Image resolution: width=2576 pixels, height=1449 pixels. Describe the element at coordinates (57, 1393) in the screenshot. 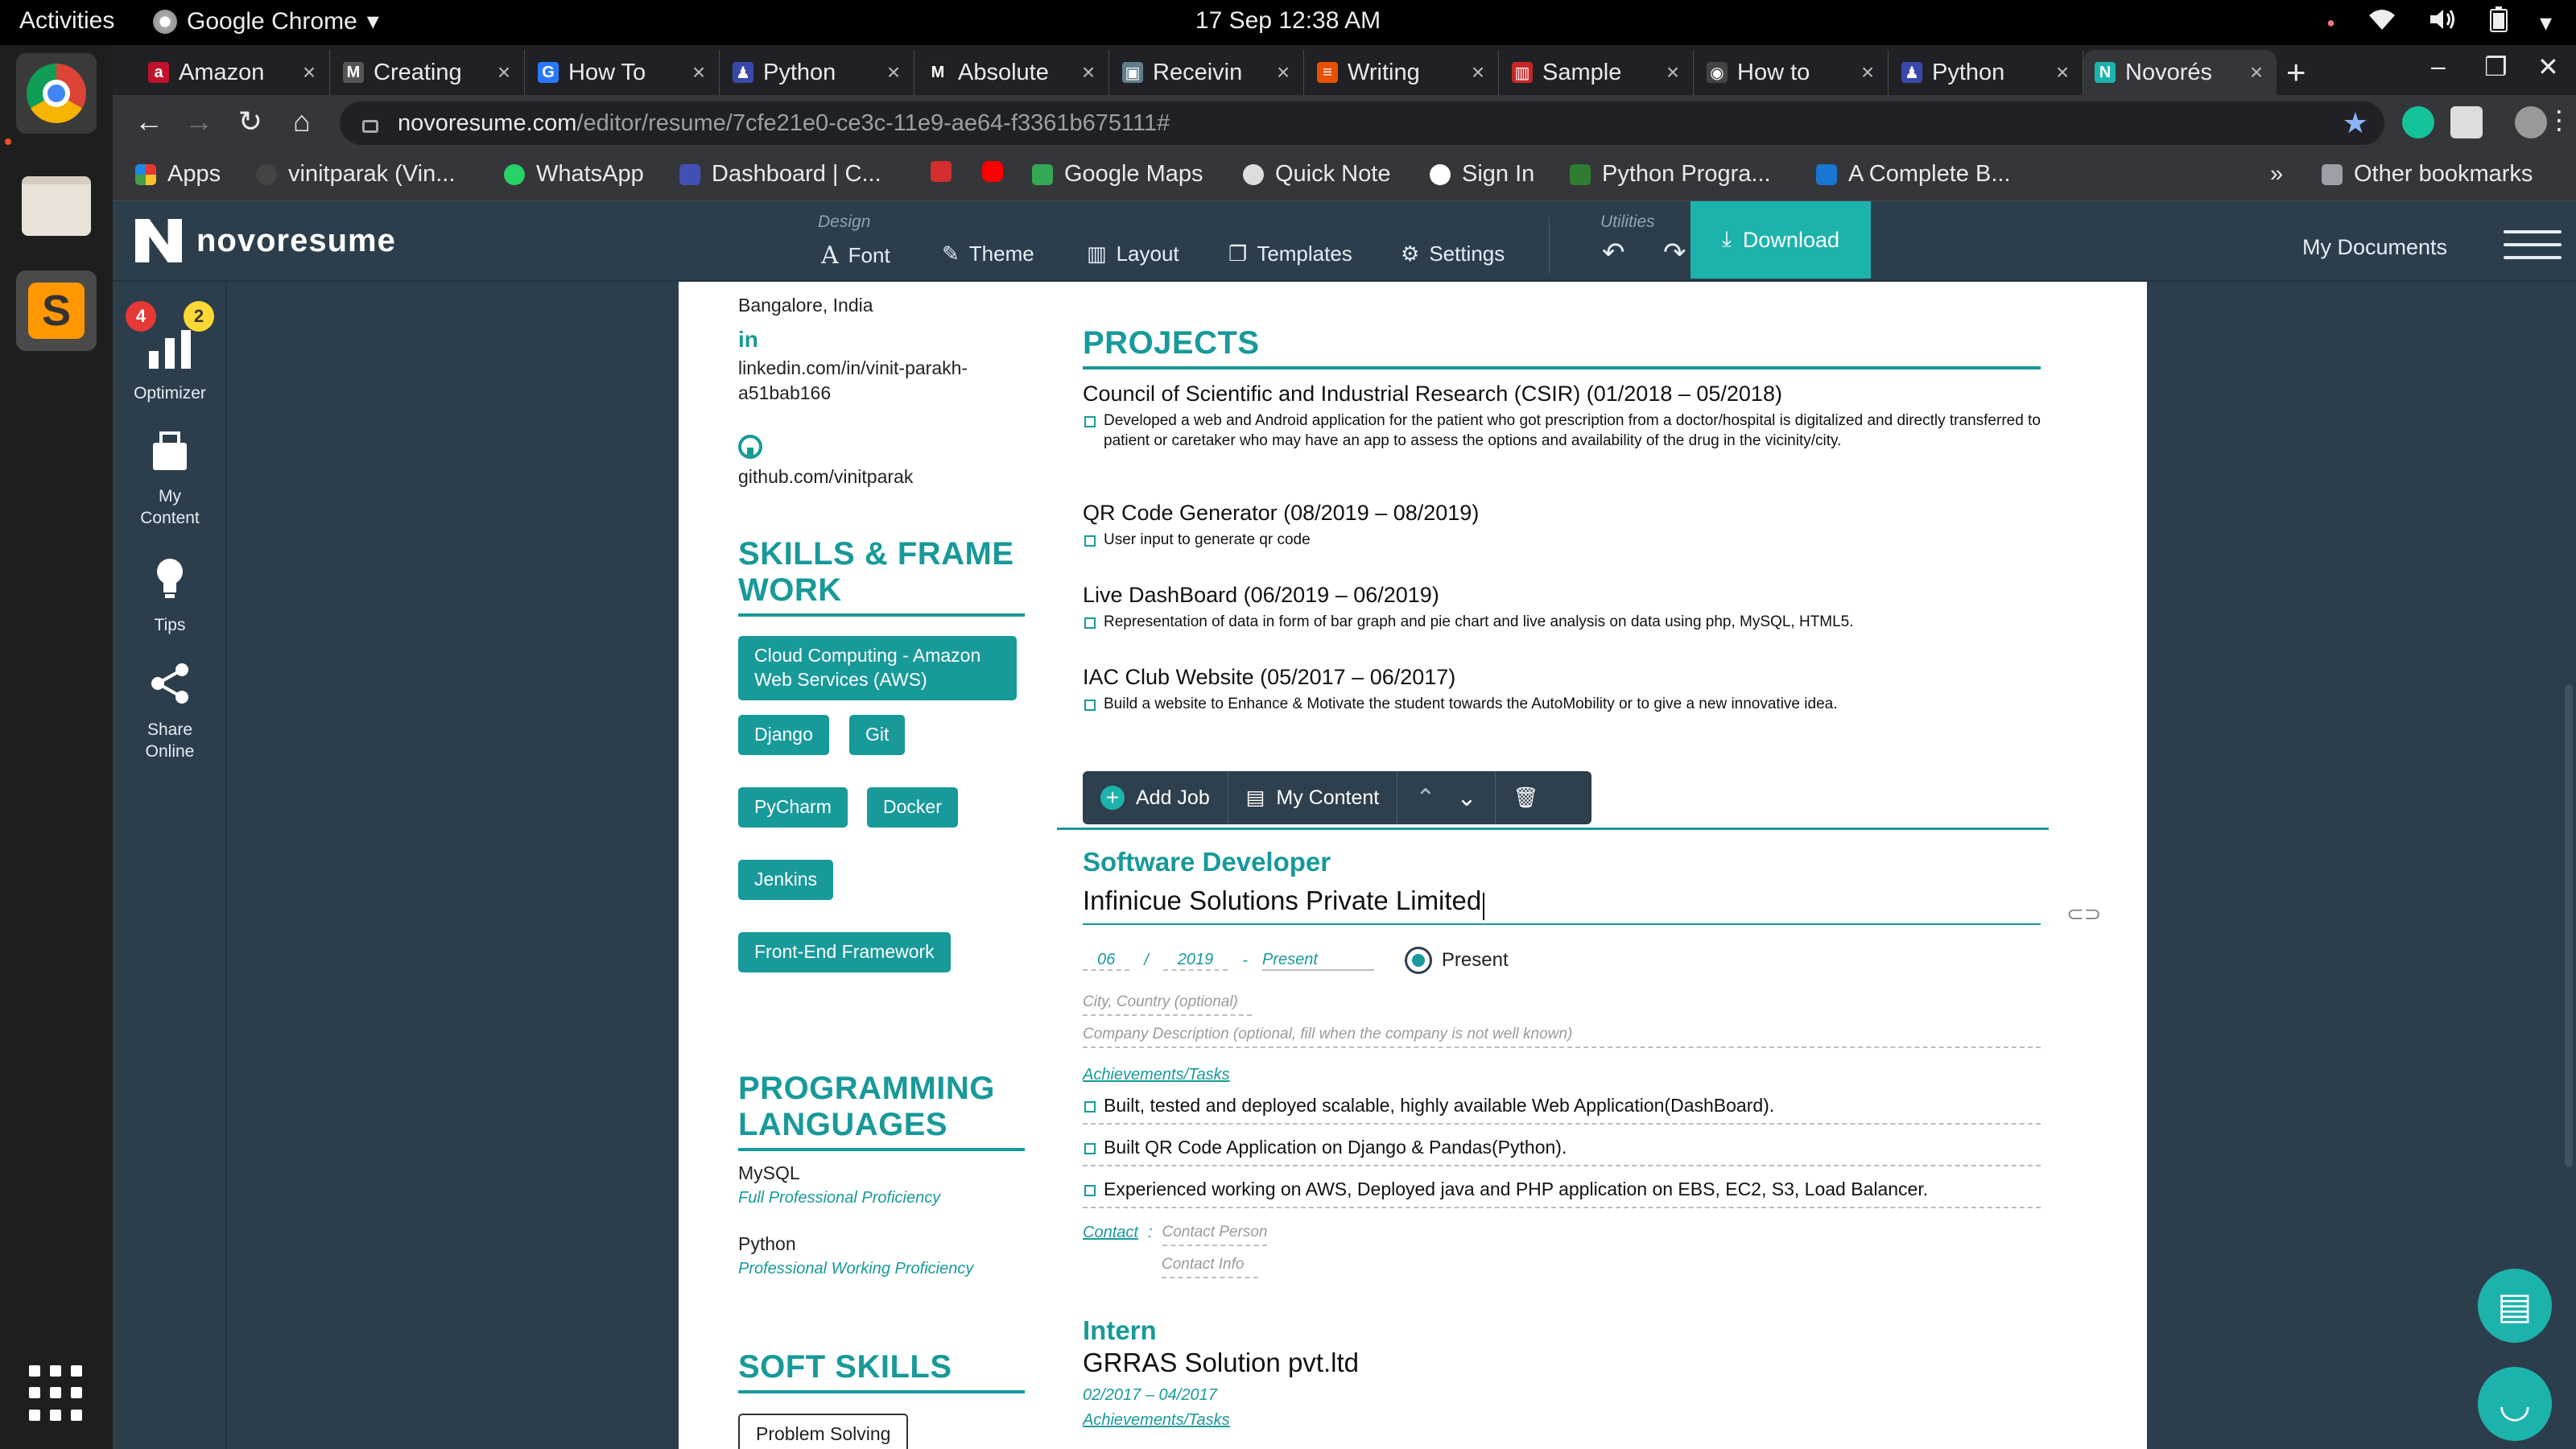

I see `show-applications-icon` at that location.